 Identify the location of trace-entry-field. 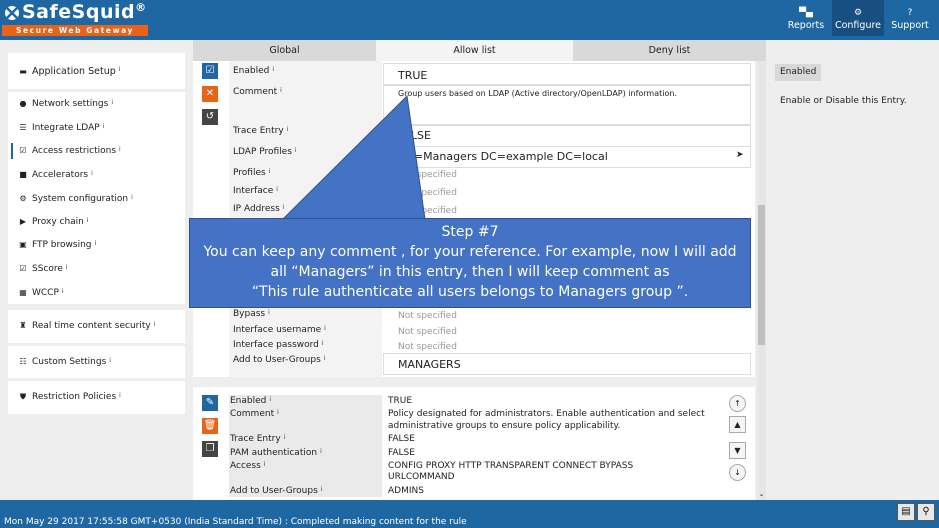
(567, 136).